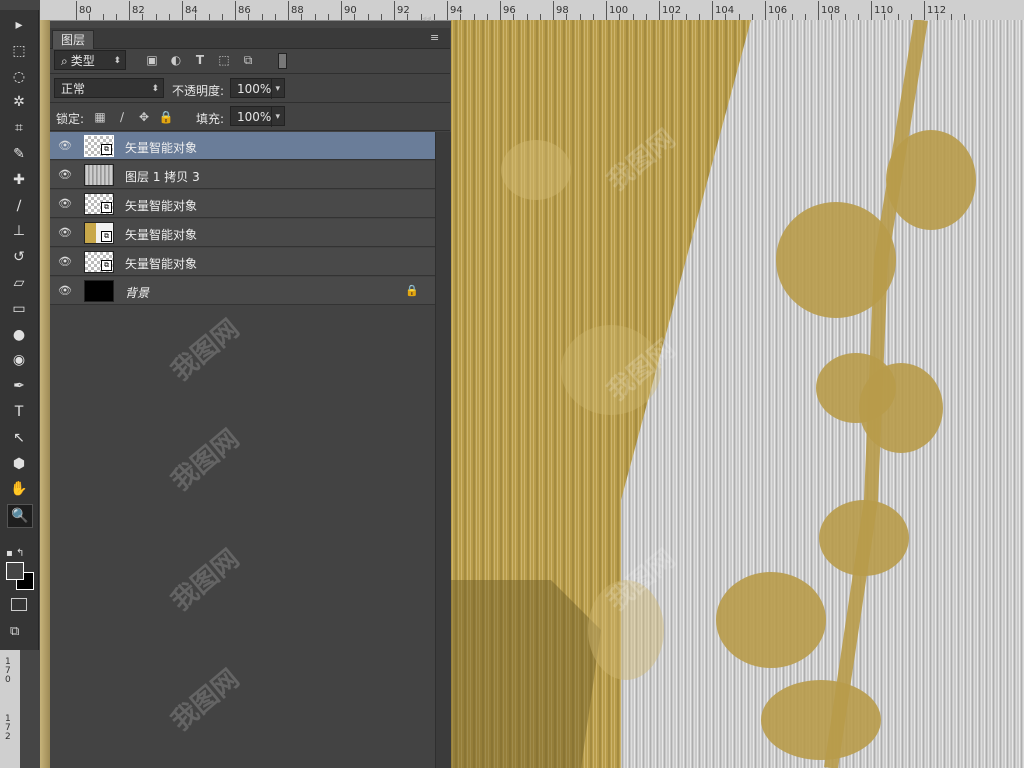  I want to click on left-ruler: 170172, so click(10, 709).